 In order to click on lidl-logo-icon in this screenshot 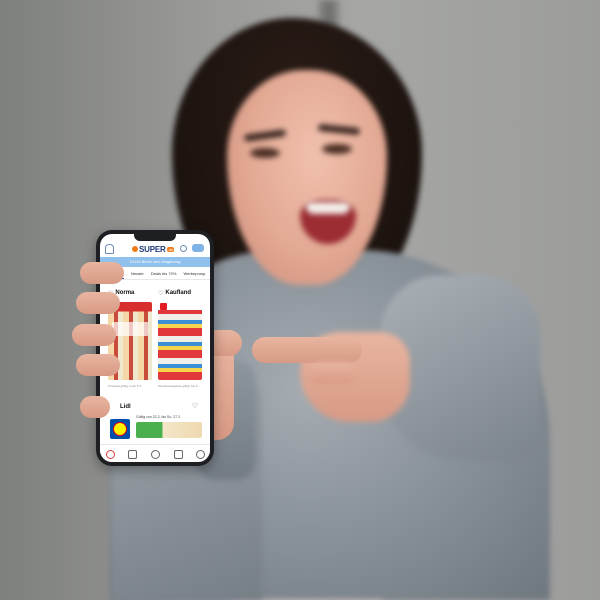, I will do `click(120, 429)`.